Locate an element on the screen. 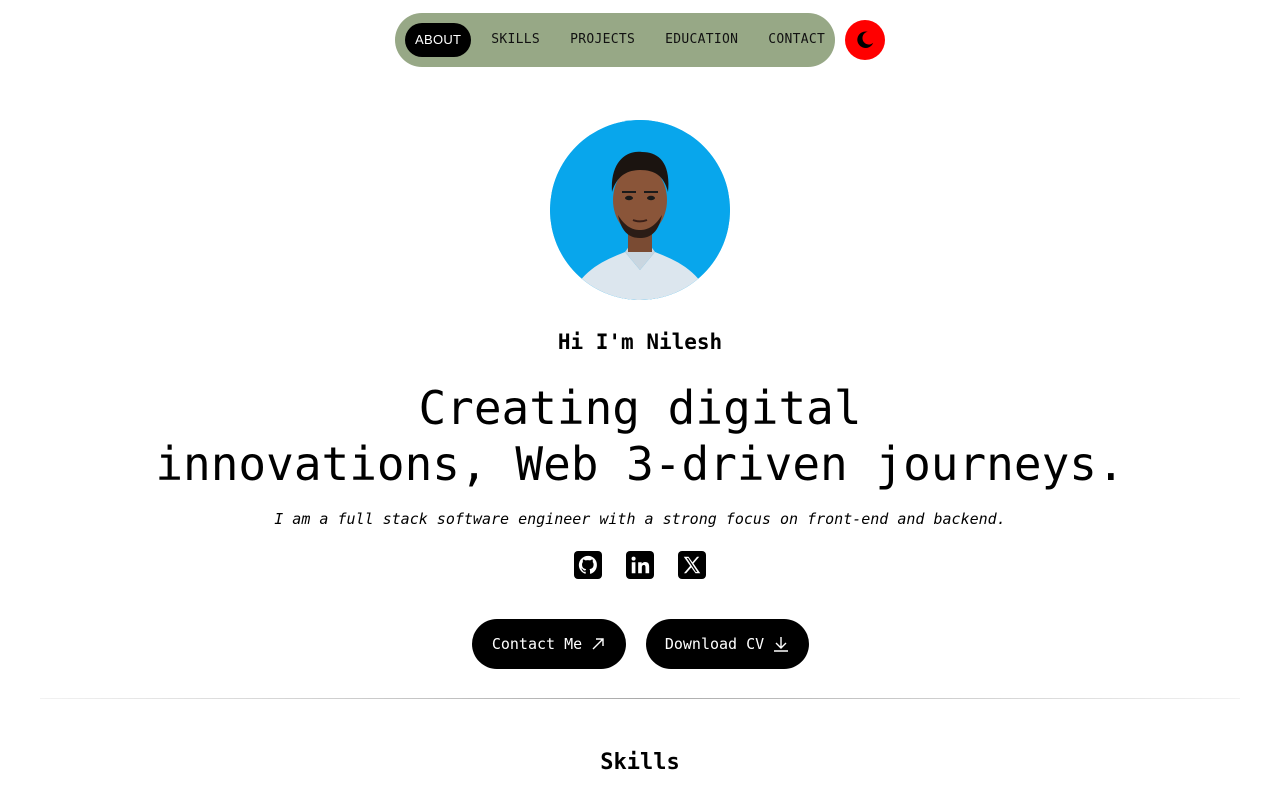 This screenshot has width=1280, height=800. headline-line-1: Creating digital is located at coordinates (640, 408).